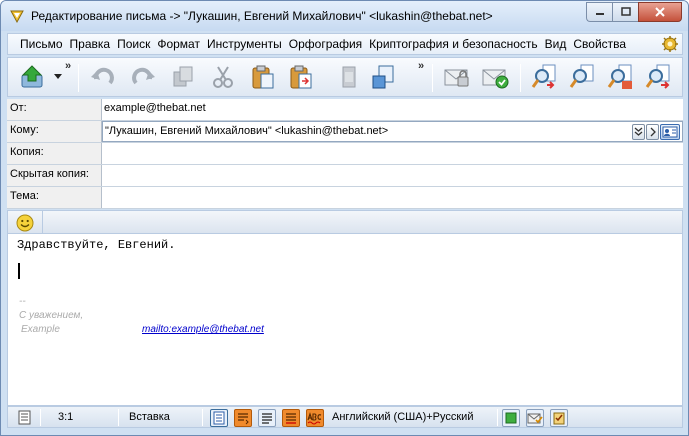 The height and width of the screenshot is (436, 689). I want to click on to-label: Кому:, so click(54, 131).